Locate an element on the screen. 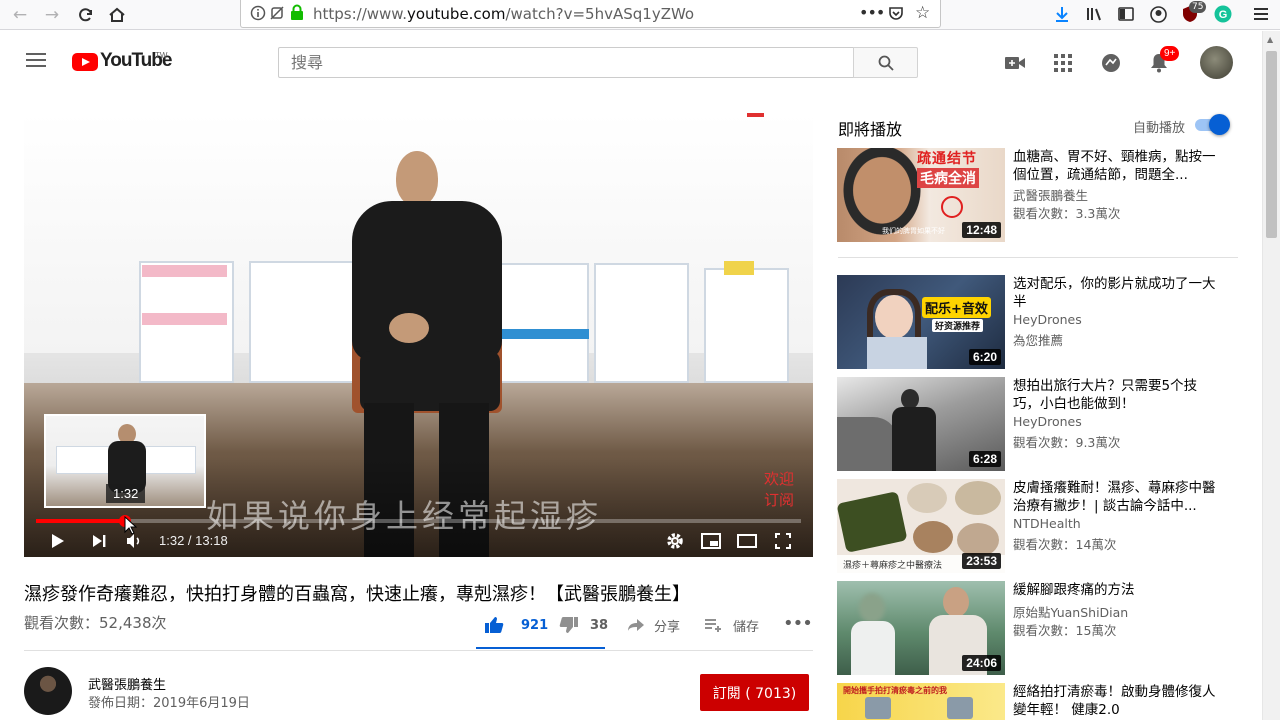 The height and width of the screenshot is (720, 1280). recommended-title: 选对配乐，你的影片就成功了一大半 is located at coordinates (1118, 293).